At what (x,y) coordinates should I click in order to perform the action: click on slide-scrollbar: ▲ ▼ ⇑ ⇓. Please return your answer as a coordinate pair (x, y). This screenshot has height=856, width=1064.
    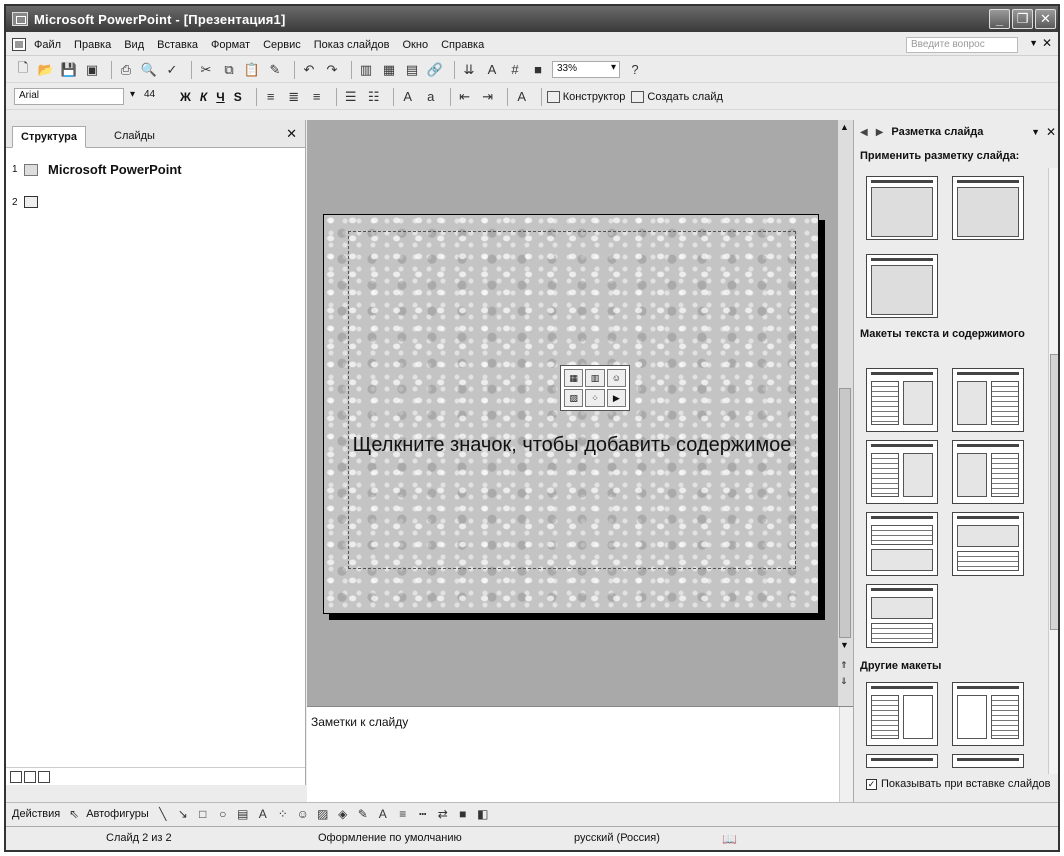
    Looking at the image, I should click on (845, 413).